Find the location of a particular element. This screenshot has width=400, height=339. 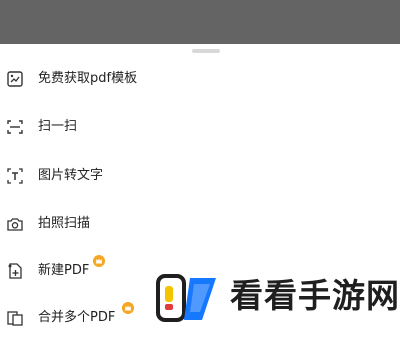

menu-item-label: 新建PDF is located at coordinates (64, 270).